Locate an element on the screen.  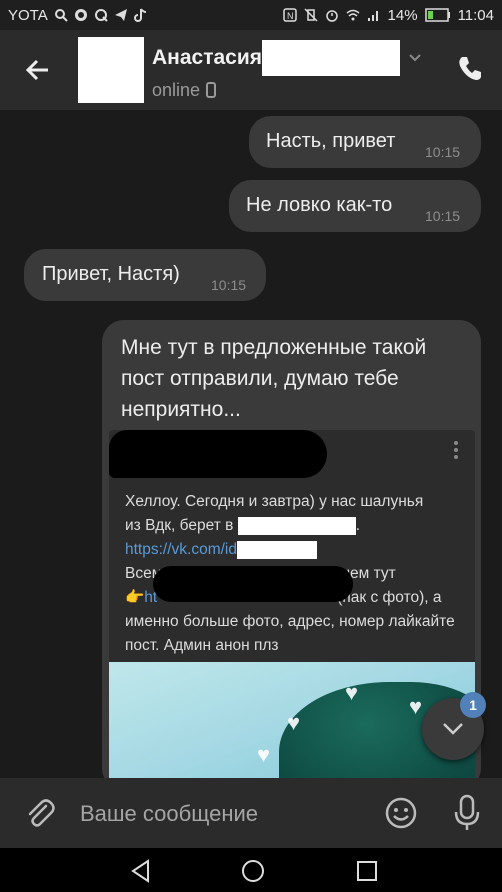
chat-header: Анастасия online is located at coordinates (251, 70).